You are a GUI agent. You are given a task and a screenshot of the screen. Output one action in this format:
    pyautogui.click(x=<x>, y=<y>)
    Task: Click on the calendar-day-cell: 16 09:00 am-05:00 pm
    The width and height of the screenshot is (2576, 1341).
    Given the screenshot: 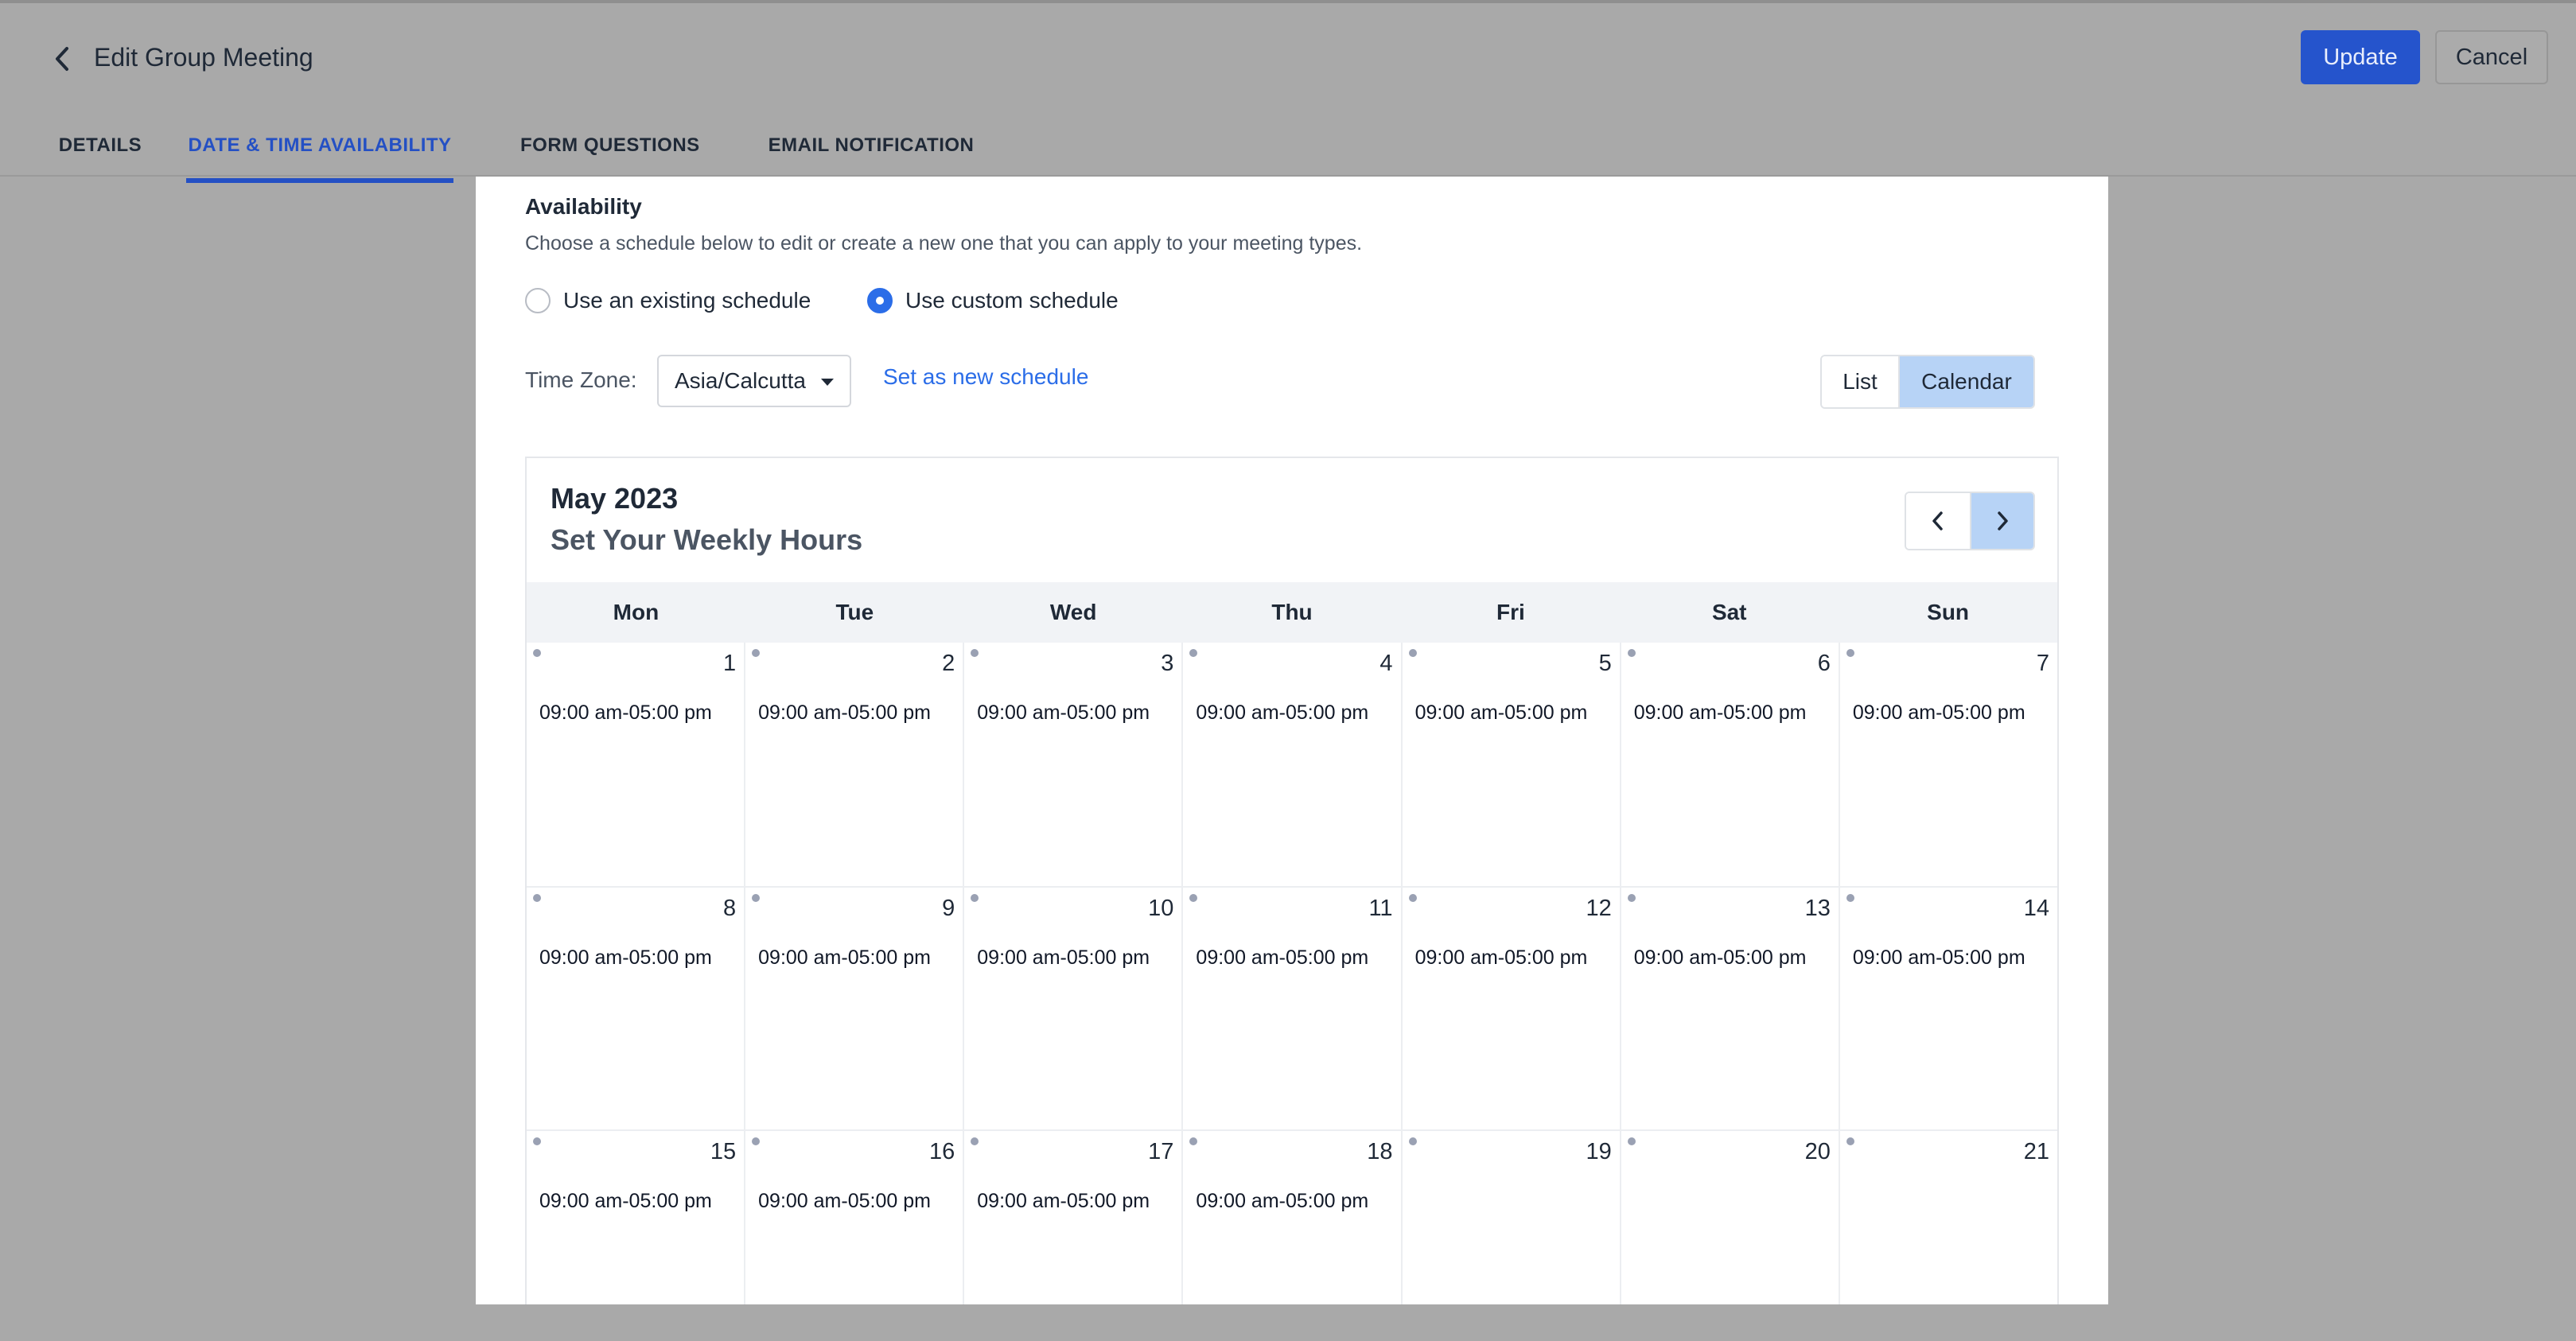 What is the action you would take?
    pyautogui.click(x=854, y=1218)
    